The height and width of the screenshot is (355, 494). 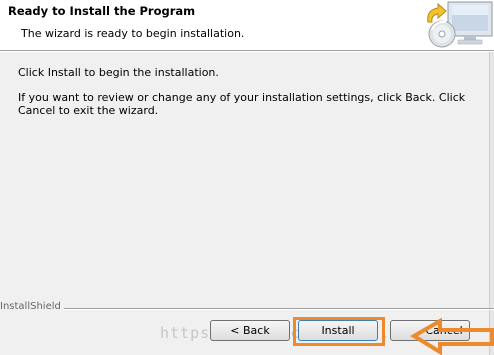 I want to click on installshield-brand: InstallShield, so click(x=32, y=306).